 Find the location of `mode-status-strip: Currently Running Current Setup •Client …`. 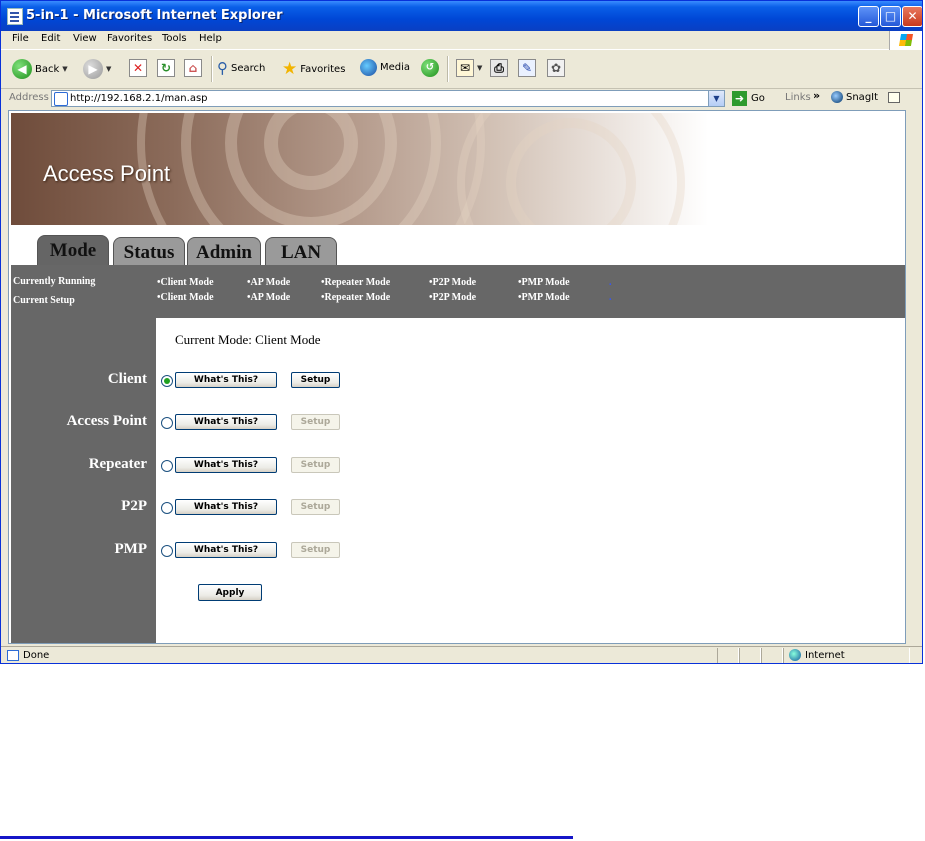

mode-status-strip: Currently Running Current Setup •Client … is located at coordinates (458, 291).